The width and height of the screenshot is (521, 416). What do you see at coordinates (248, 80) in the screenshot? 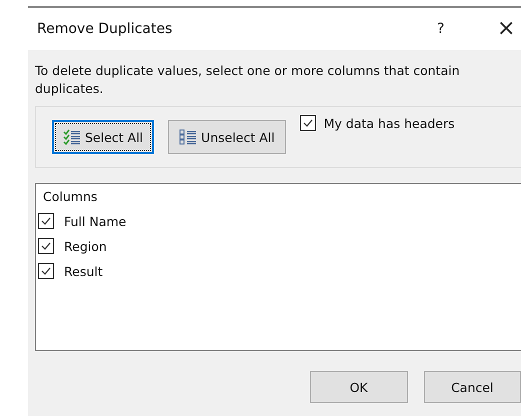
I see `instructions-text: To delete duplicate values, select one or more columns that contain duplicates.` at bounding box center [248, 80].